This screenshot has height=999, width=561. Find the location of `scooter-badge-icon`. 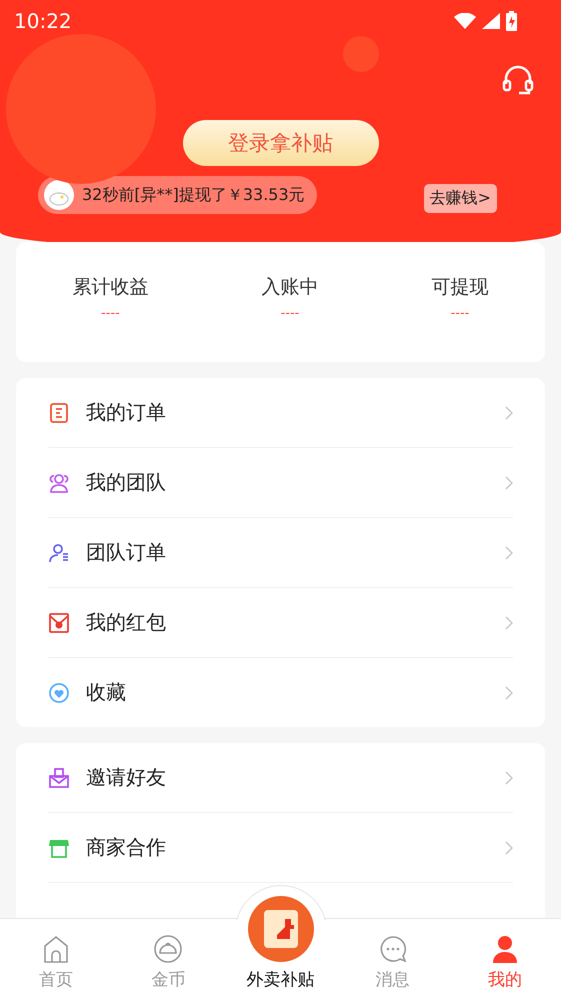

scooter-badge-icon is located at coordinates (280, 929).